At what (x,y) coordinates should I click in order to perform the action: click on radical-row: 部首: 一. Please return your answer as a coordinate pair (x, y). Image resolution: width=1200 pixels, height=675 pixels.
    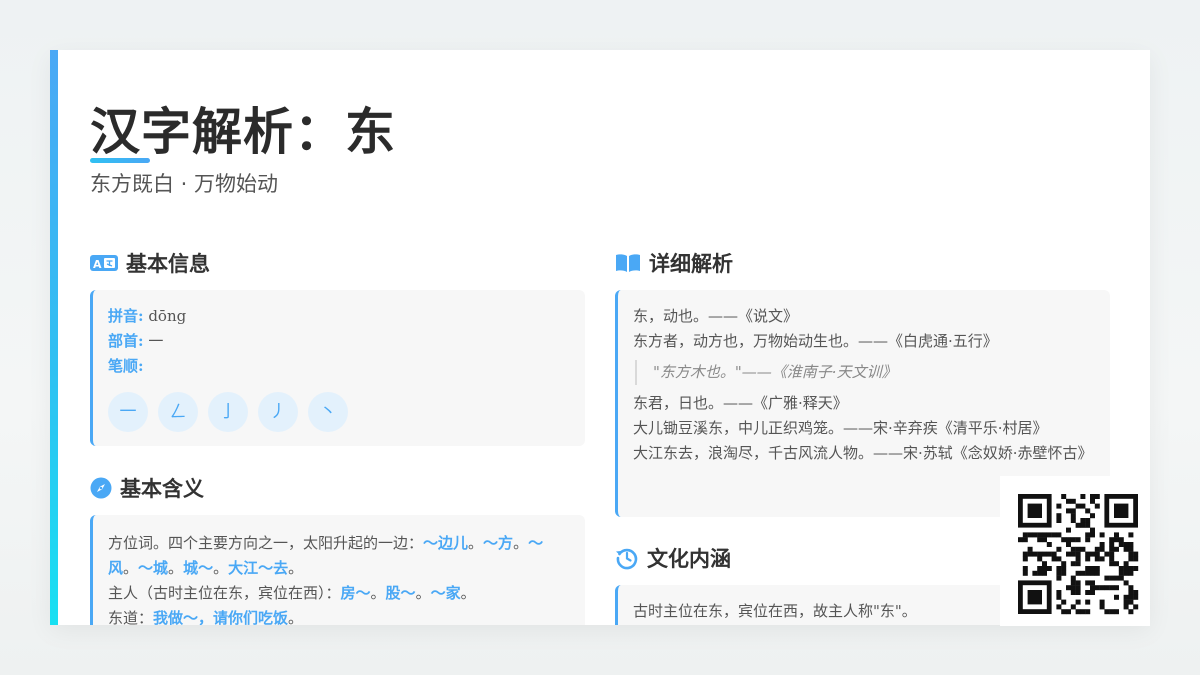
    Looking at the image, I should click on (346, 341).